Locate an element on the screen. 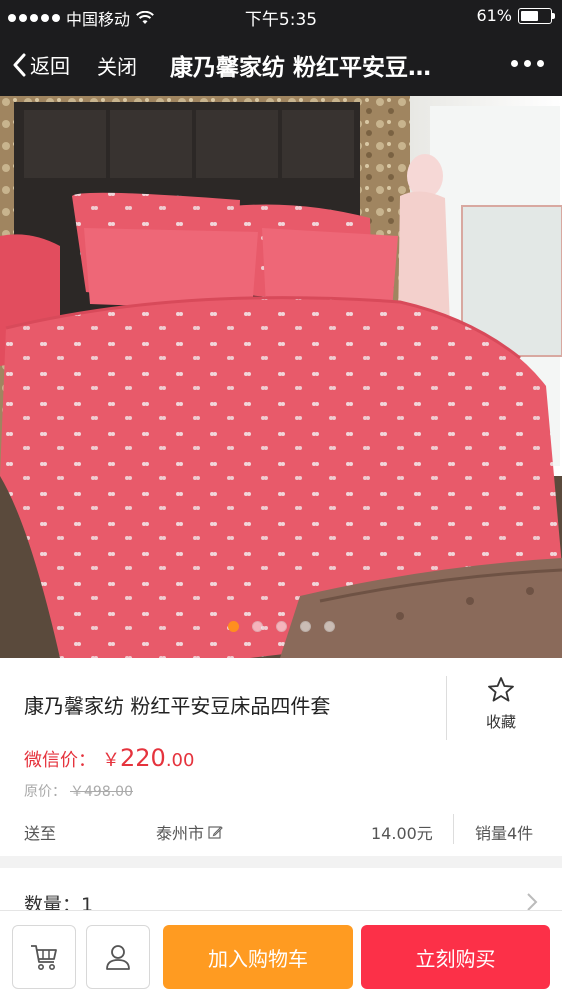  price-currency: ￥ is located at coordinates (111, 760).